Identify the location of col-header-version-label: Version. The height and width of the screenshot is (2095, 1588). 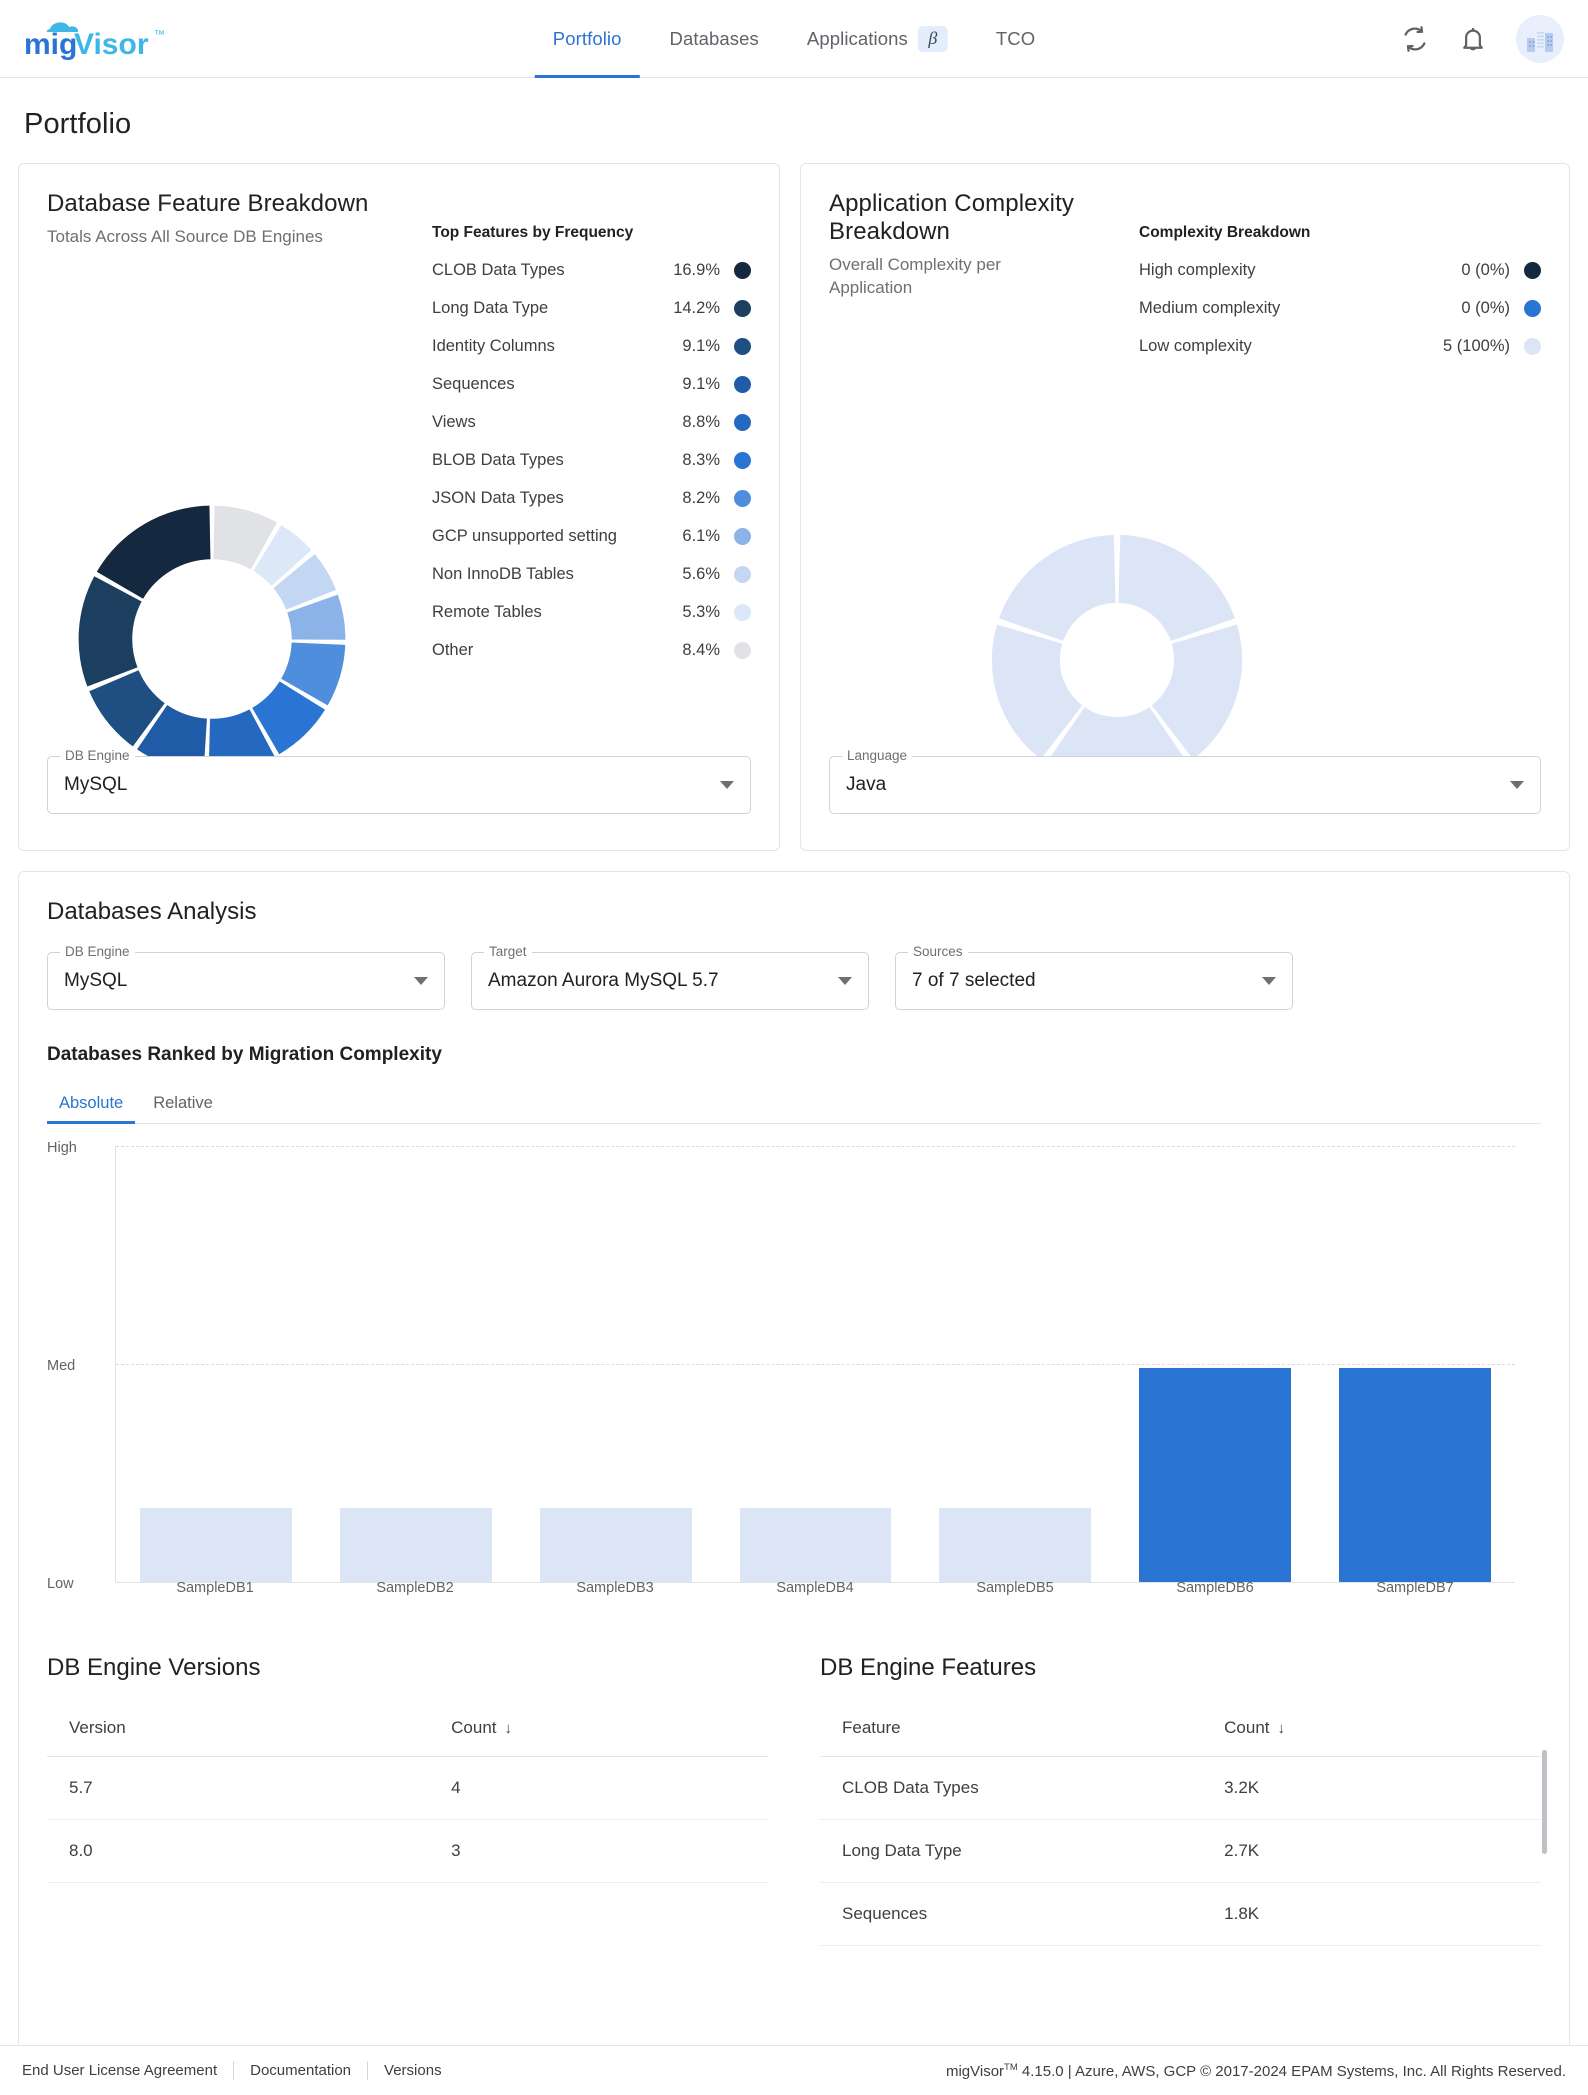
(97, 1727).